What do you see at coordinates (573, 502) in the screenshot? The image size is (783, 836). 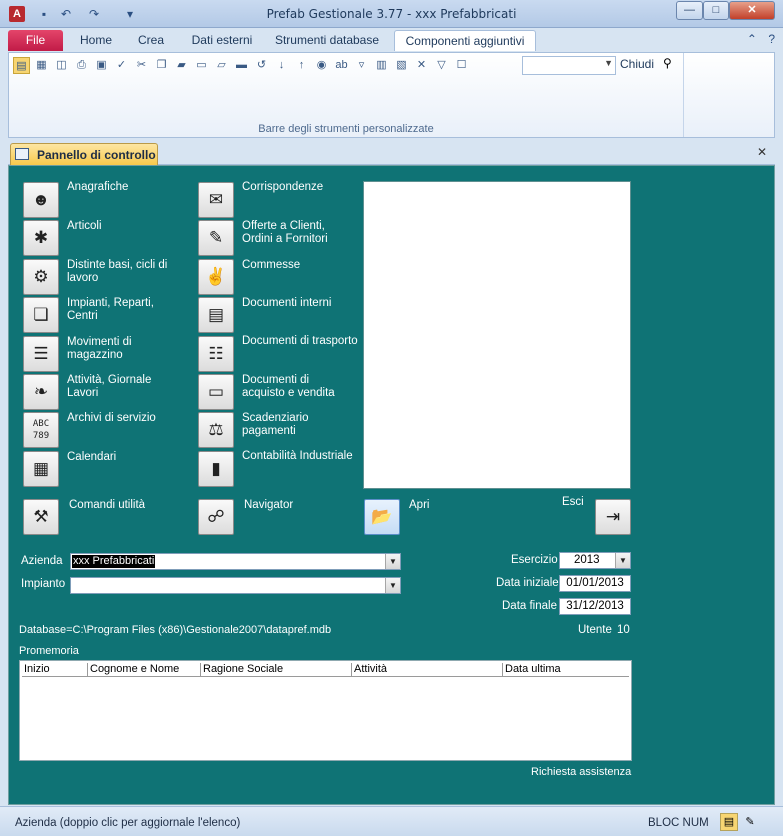 I see `esci-label: Esci` at bounding box center [573, 502].